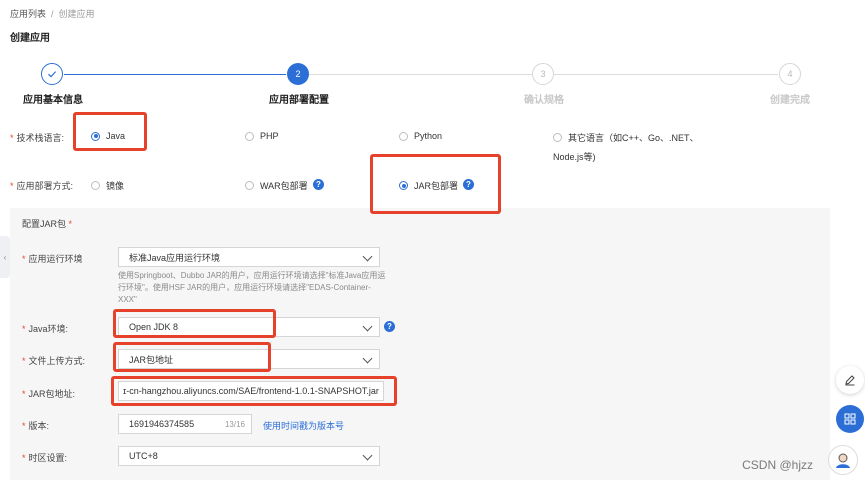 The width and height of the screenshot is (865, 481). What do you see at coordinates (790, 74) in the screenshot?
I see `step-4-circle: 4` at bounding box center [790, 74].